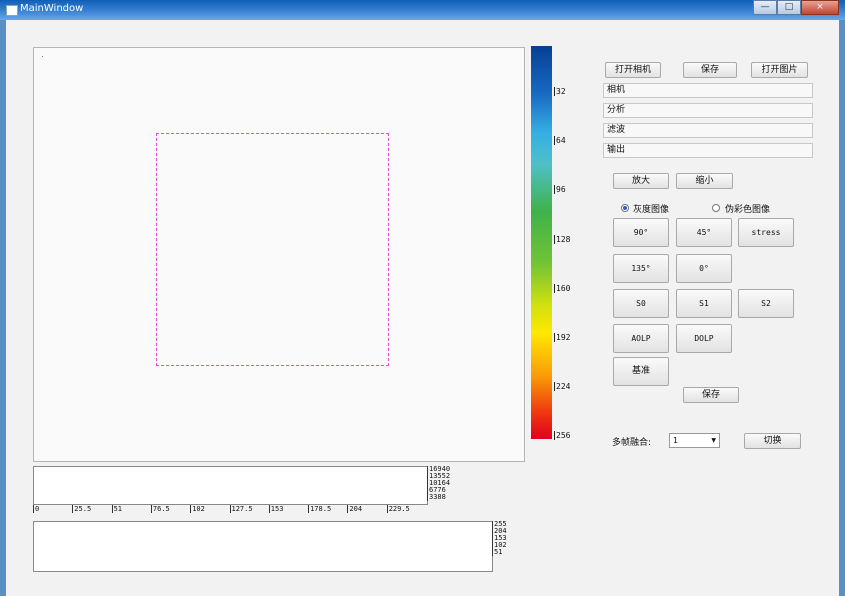 The image size is (845, 596). I want to click on histogram-top-y-ticks: 16940 13552 10164 6776 3388, so click(438, 483).